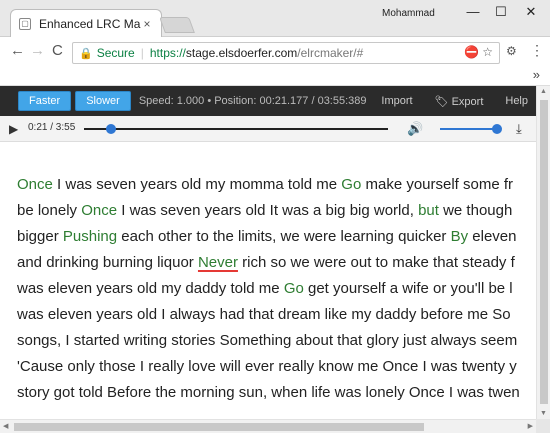  What do you see at coordinates (543, 426) in the screenshot?
I see `scrollbar-corner` at bounding box center [543, 426].